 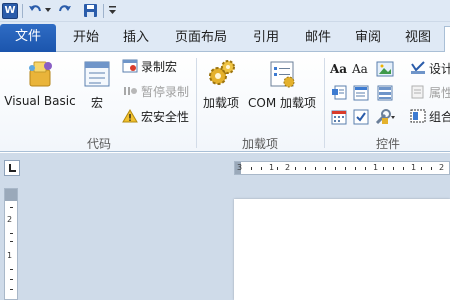 What do you see at coordinates (430, 117) in the screenshot?
I see `group-button: 组合` at bounding box center [430, 117].